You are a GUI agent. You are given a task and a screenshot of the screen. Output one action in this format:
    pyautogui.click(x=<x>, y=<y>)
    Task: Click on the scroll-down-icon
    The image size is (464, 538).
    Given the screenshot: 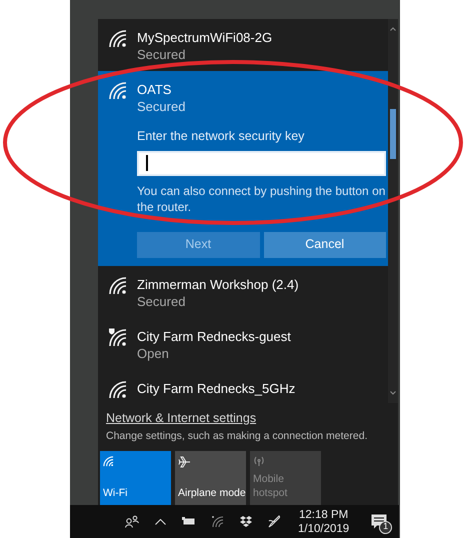 What is the action you would take?
    pyautogui.click(x=393, y=393)
    